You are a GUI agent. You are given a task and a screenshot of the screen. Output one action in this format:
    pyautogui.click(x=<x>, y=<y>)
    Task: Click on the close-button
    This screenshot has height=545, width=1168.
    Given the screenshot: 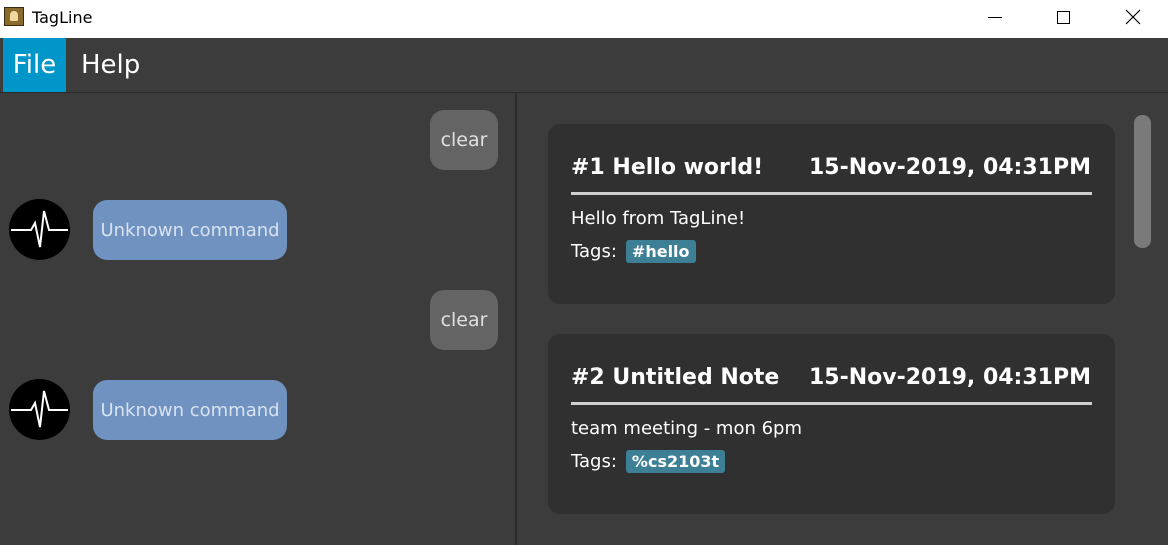 What is the action you would take?
    pyautogui.click(x=1133, y=17)
    